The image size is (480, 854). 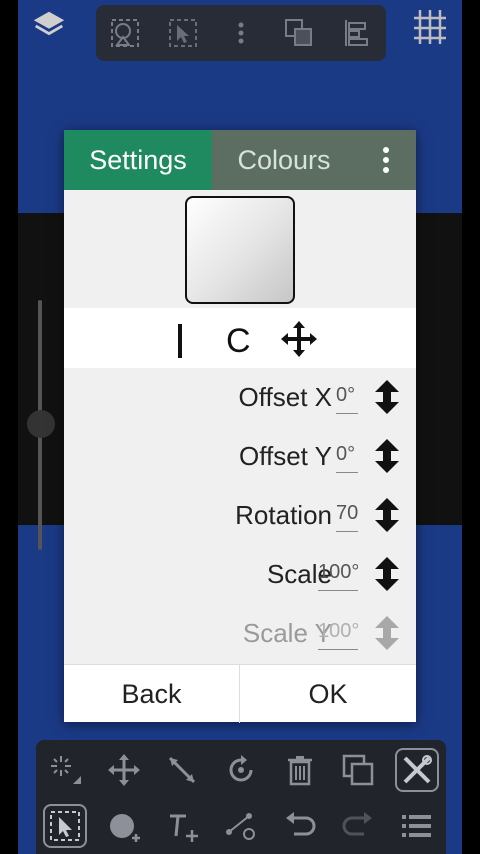 I want to click on linear-mode-icon, so click(x=180, y=341).